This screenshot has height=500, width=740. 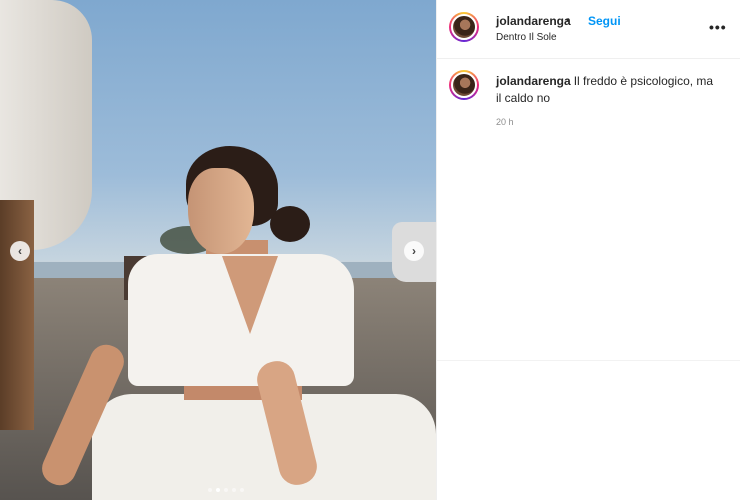 I want to click on carousel-dots, so click(x=226, y=490).